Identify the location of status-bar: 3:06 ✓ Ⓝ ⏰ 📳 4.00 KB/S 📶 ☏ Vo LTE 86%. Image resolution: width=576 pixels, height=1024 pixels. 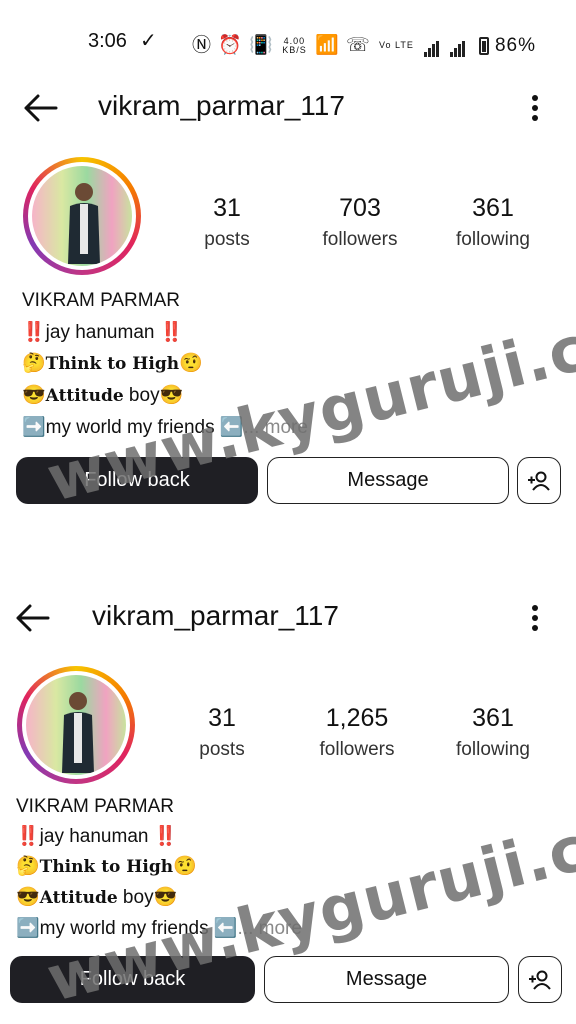
(288, 42).